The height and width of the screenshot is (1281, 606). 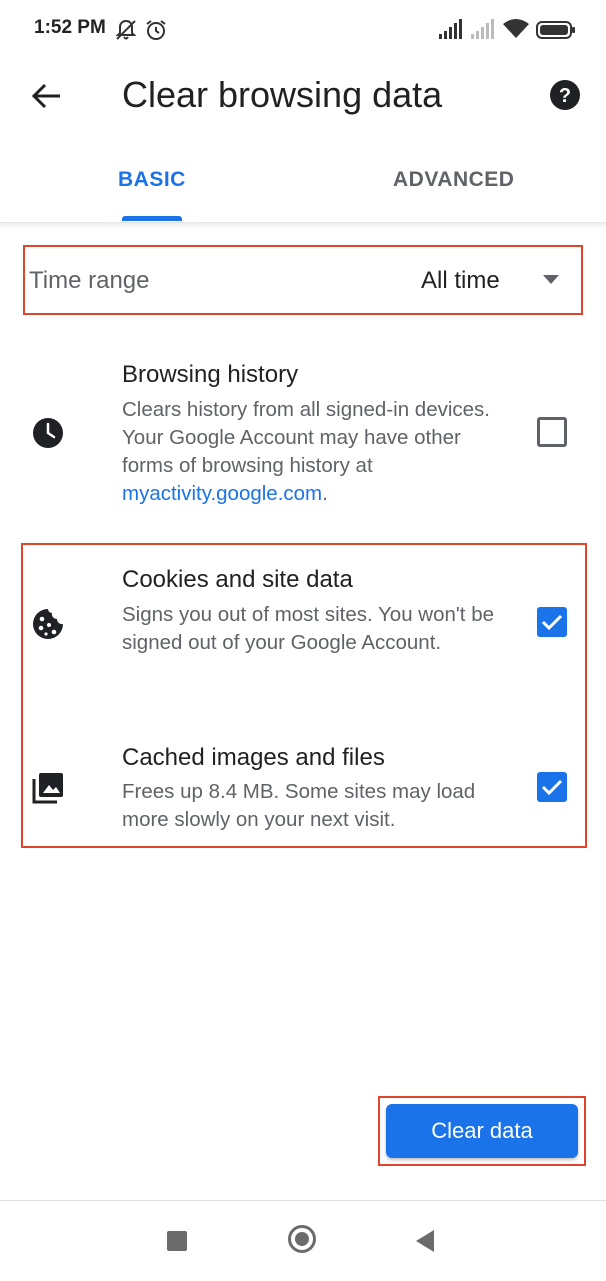 I want to click on clear-data-button: Clear data, so click(x=482, y=1131).